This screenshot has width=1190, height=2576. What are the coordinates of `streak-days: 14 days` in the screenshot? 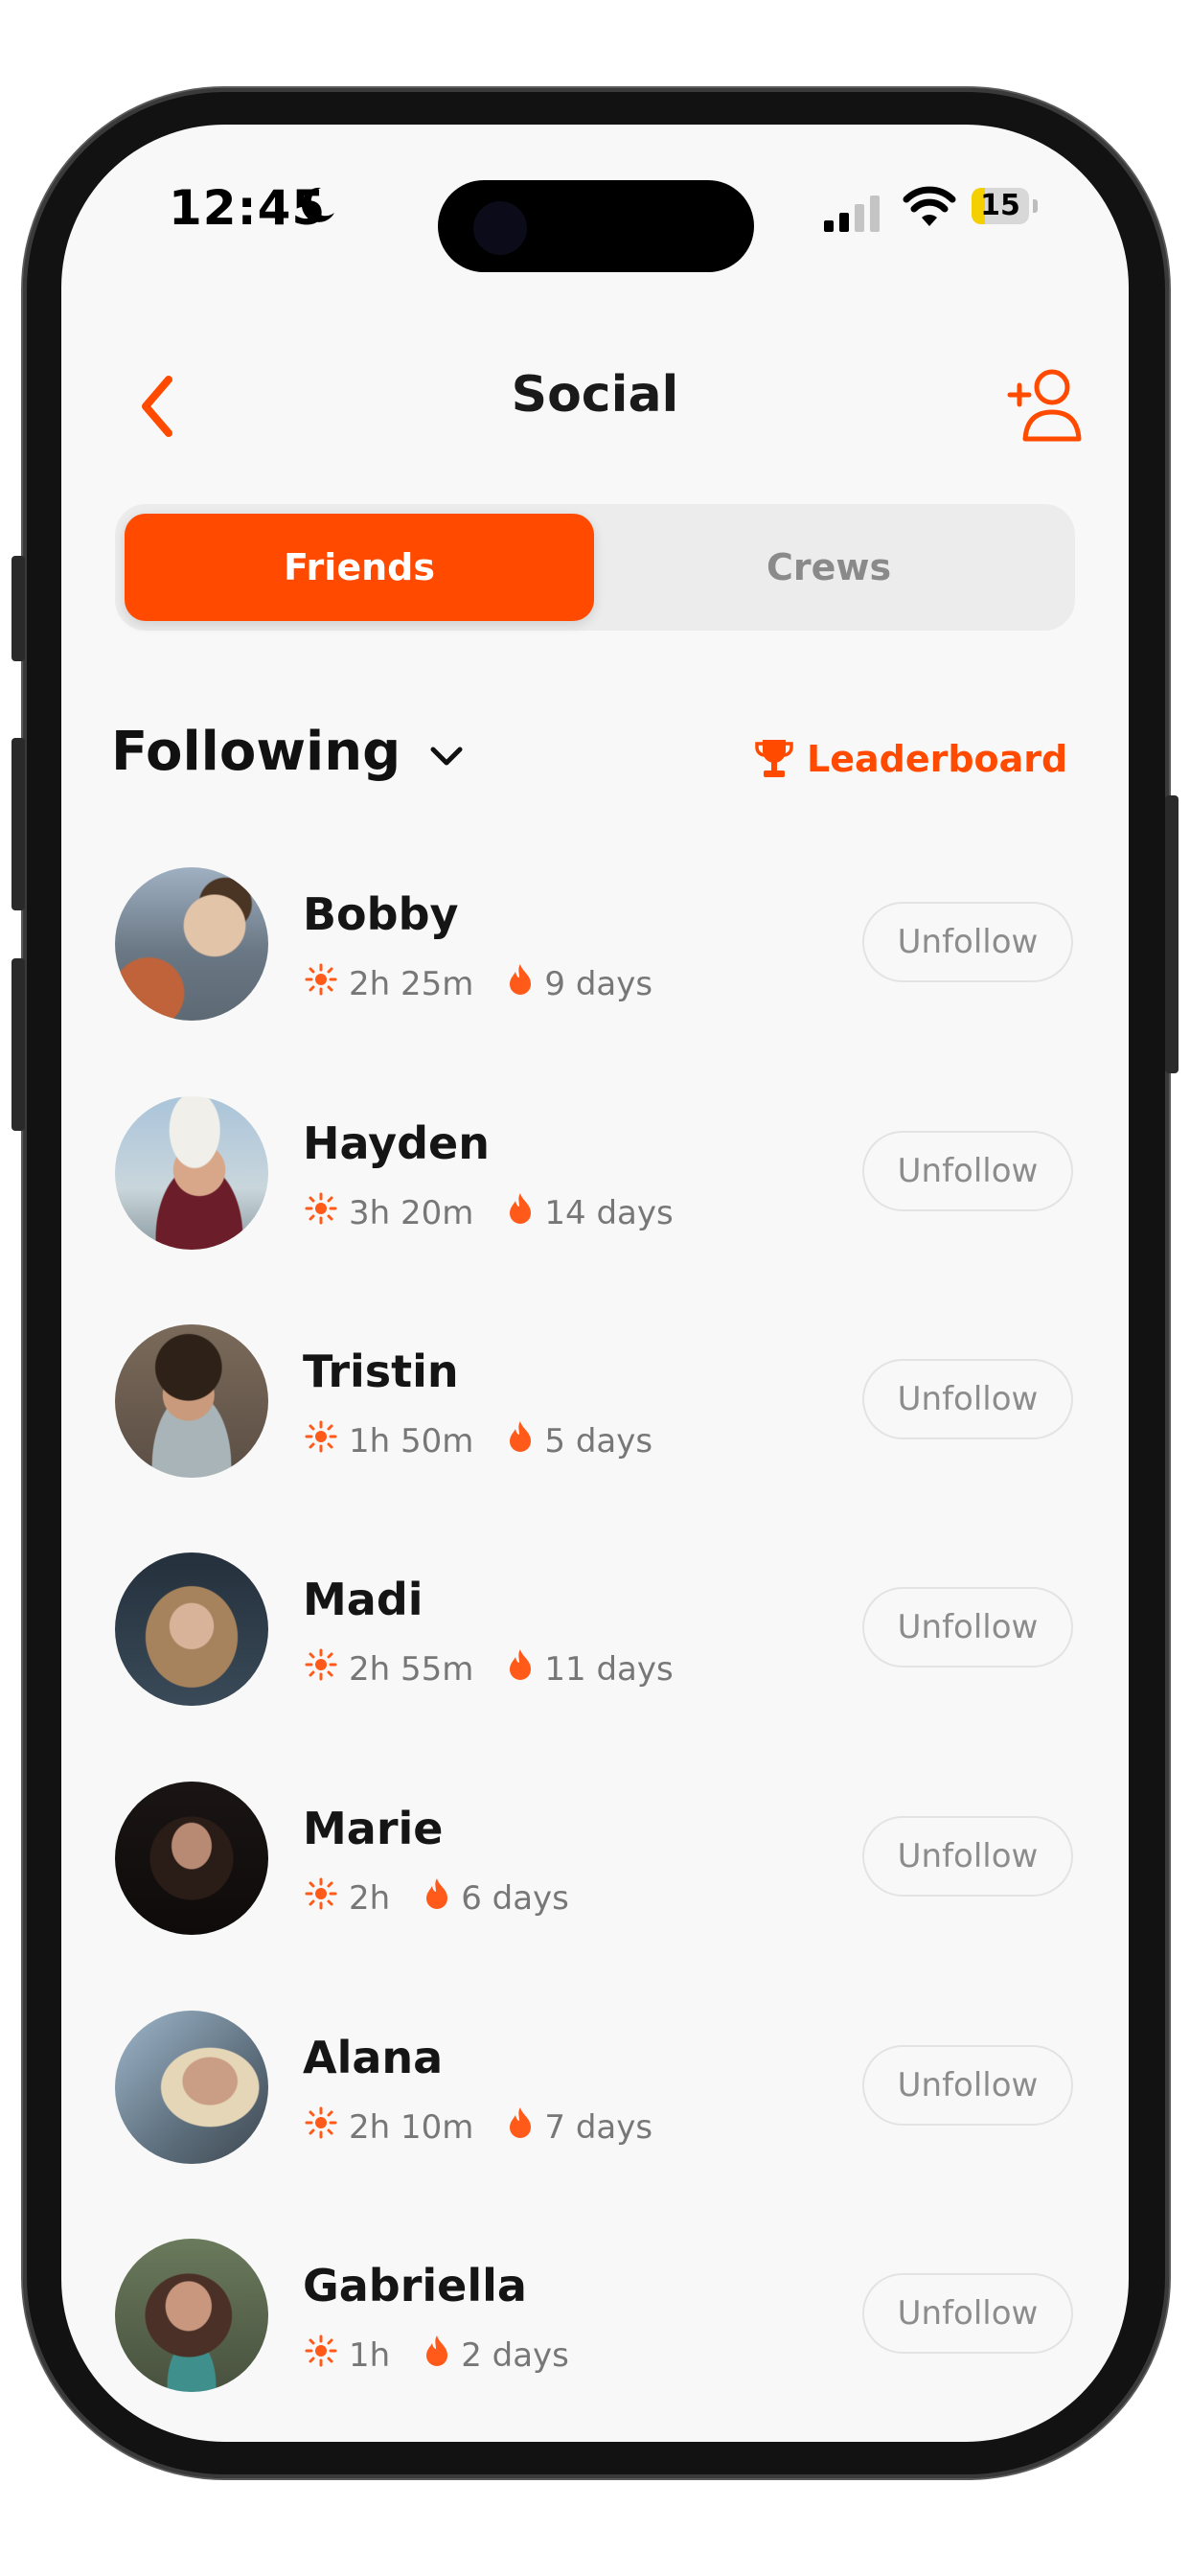 It's located at (609, 1212).